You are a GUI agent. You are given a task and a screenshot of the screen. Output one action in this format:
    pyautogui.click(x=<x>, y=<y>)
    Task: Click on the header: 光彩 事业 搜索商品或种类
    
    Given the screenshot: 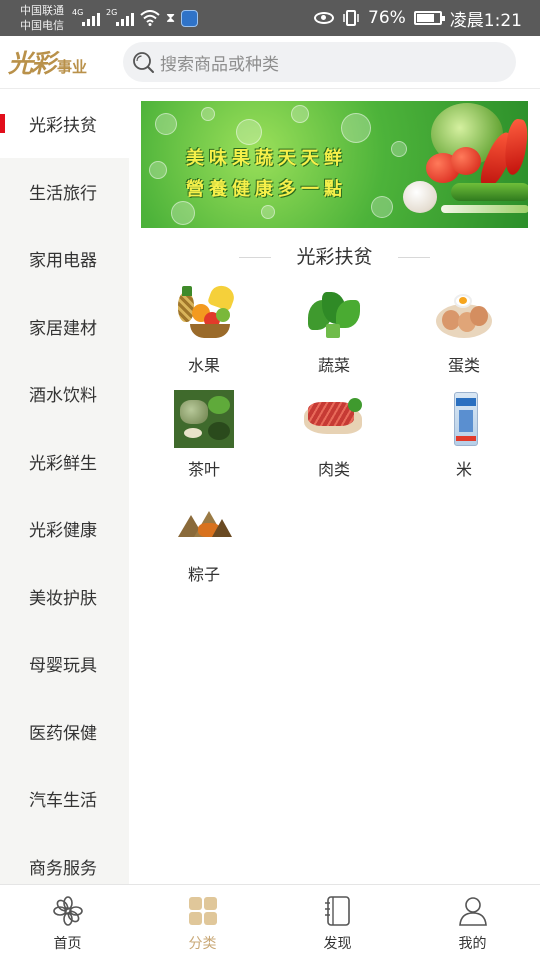 What is the action you would take?
    pyautogui.click(x=270, y=62)
    